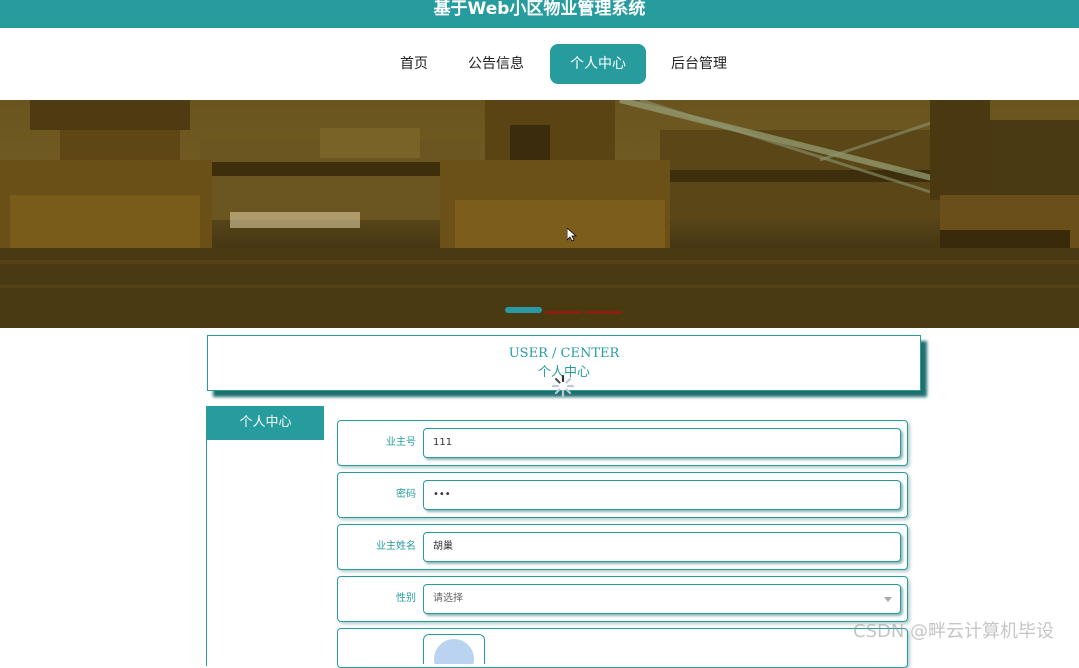  Describe the element at coordinates (662, 599) in the screenshot. I see `gender-select: 请选择` at that location.